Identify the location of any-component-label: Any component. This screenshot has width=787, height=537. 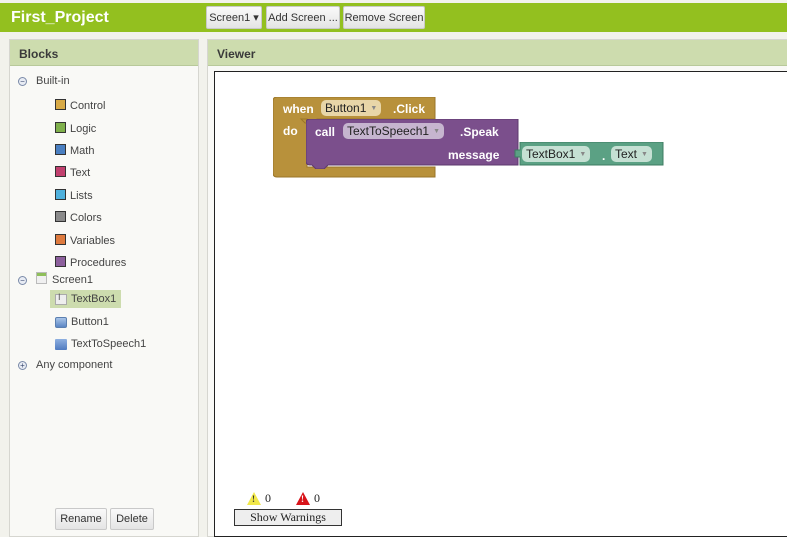
(74, 365).